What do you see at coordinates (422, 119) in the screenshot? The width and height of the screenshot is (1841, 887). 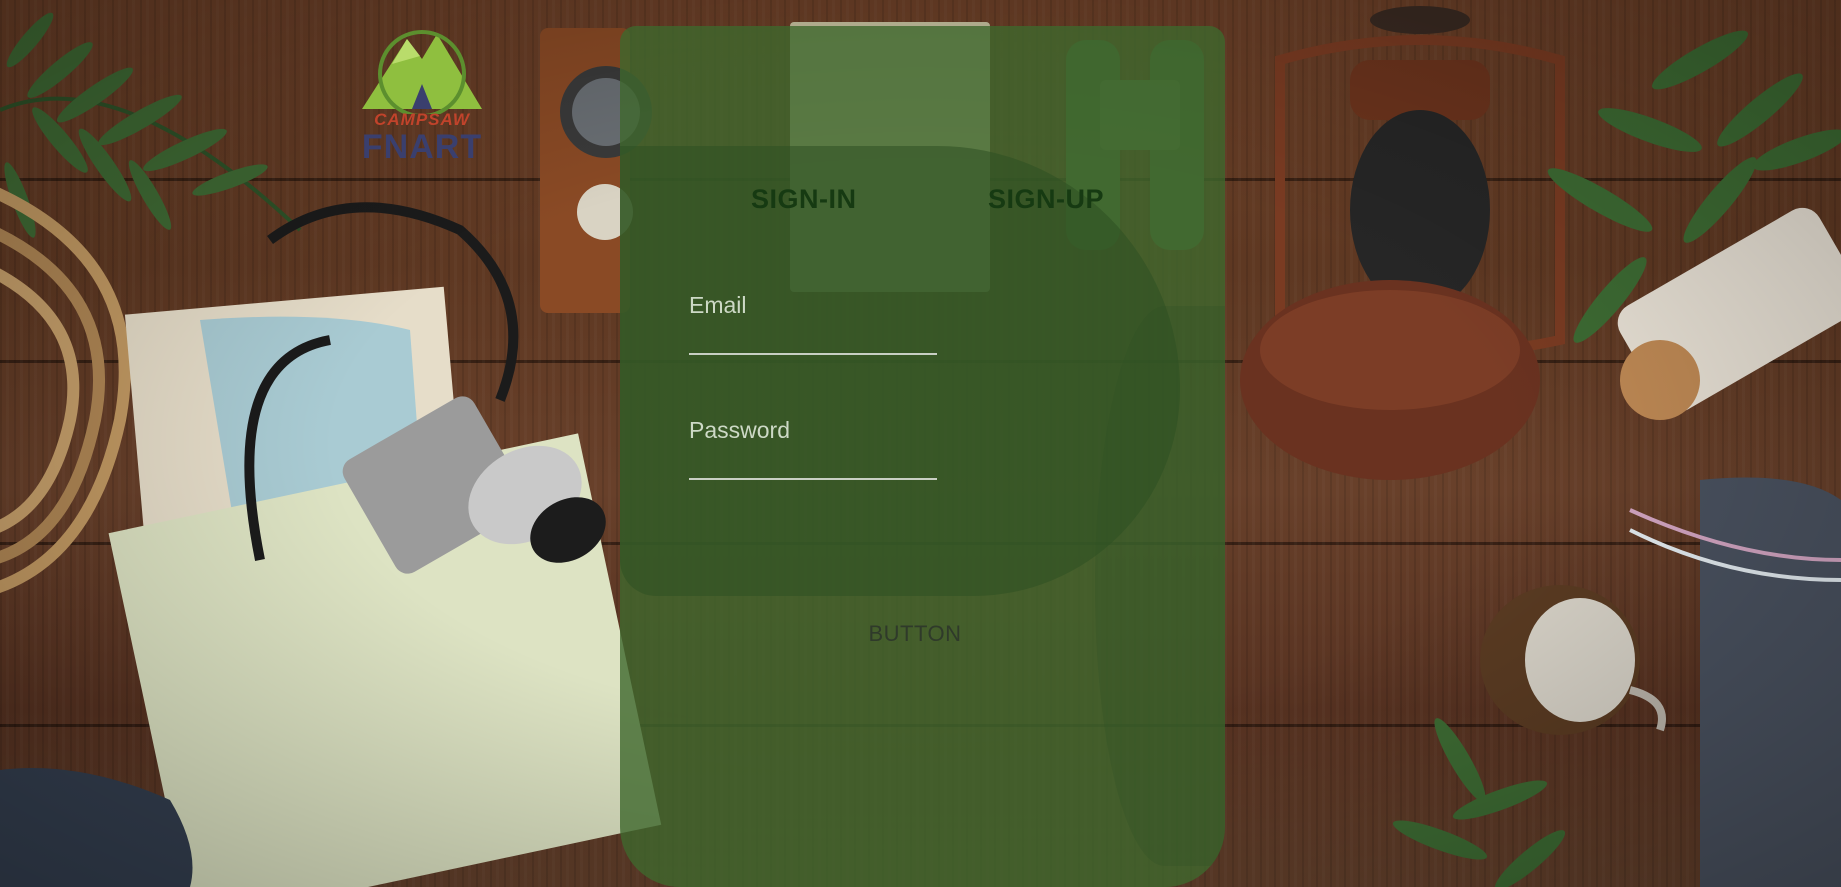 I see `logo-line1: CAMPSAW` at bounding box center [422, 119].